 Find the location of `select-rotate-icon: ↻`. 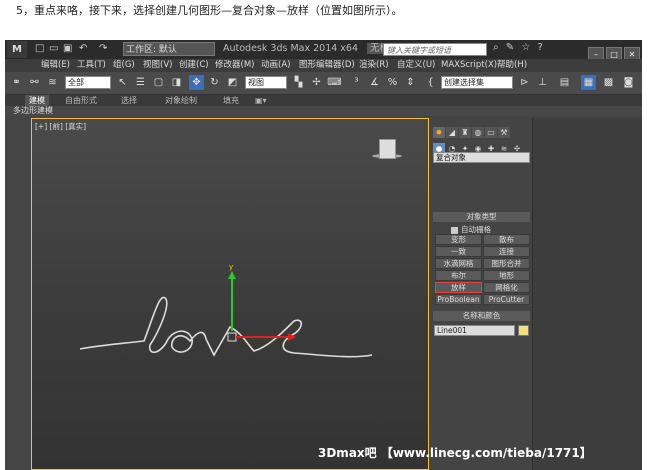

select-rotate-icon: ↻ is located at coordinates (214, 82).